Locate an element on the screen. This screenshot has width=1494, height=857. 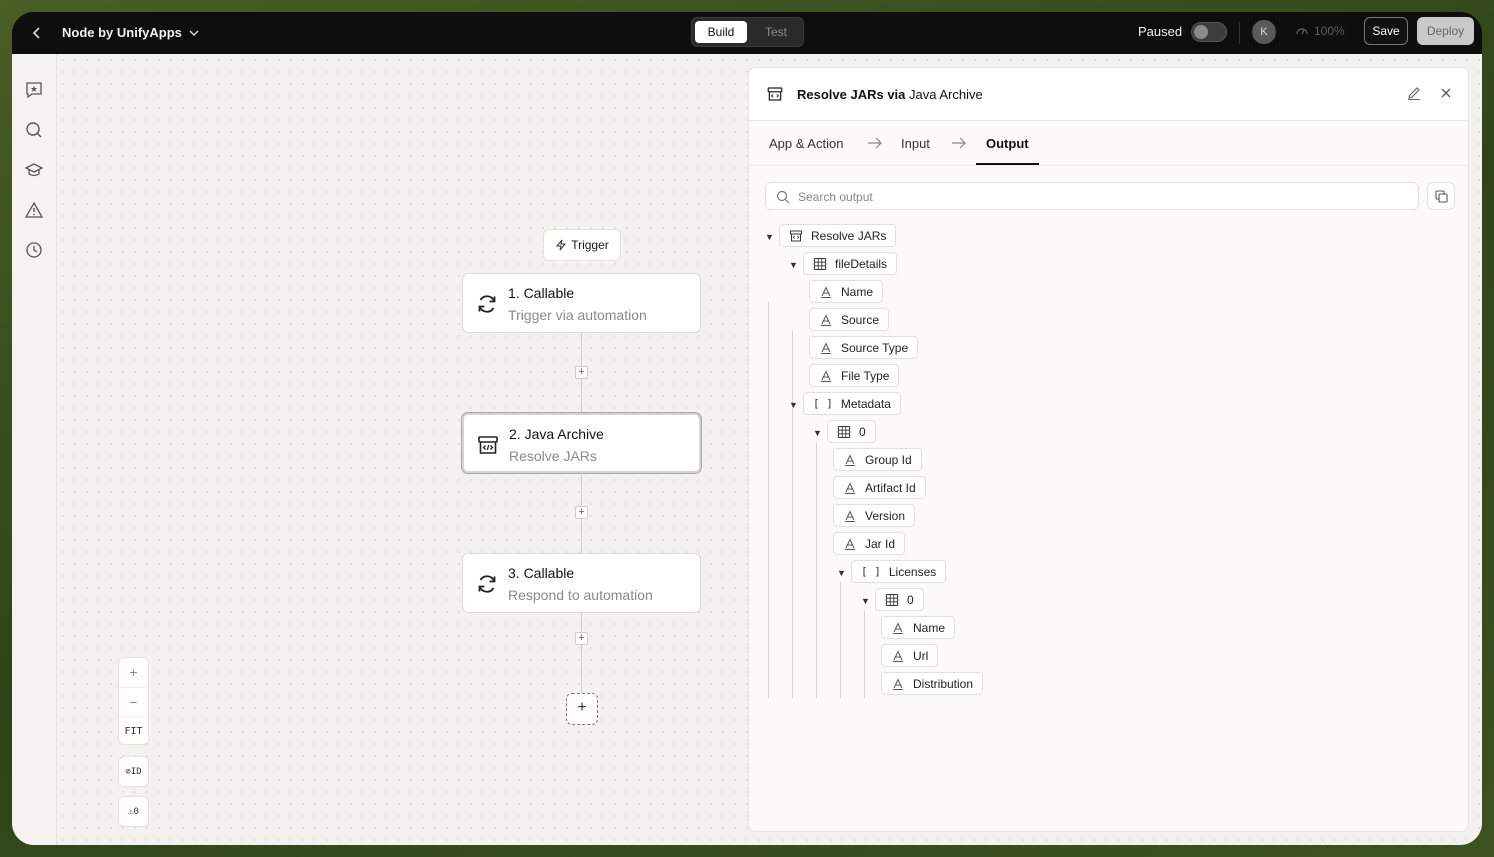
tree-node-object: fileDetails is located at coordinates (850, 263).